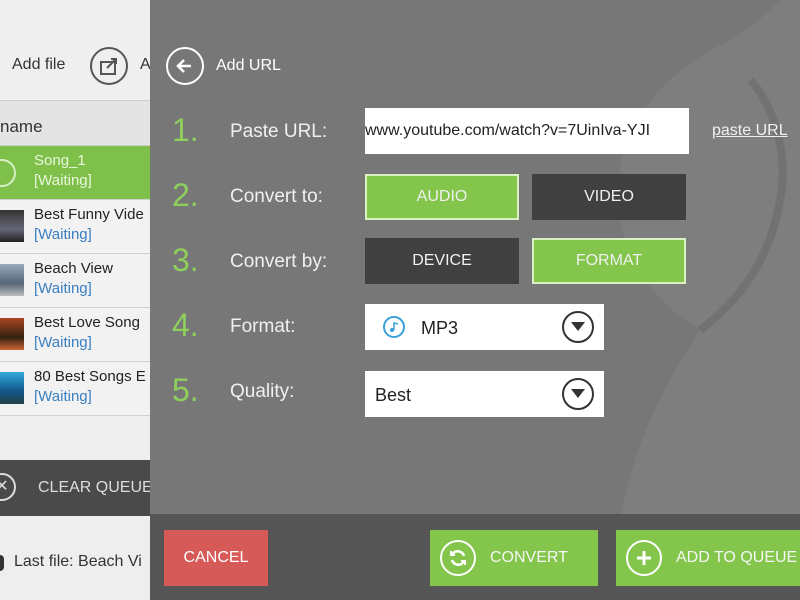  Describe the element at coordinates (393, 395) in the screenshot. I see `quality-value: Best` at that location.